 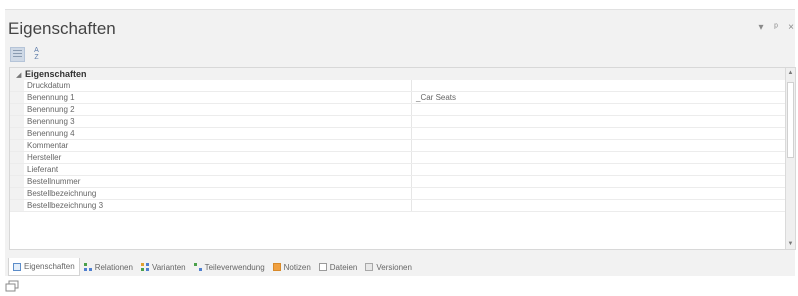 What do you see at coordinates (218, 109) in the screenshot?
I see `property-name: Benennung 2` at bounding box center [218, 109].